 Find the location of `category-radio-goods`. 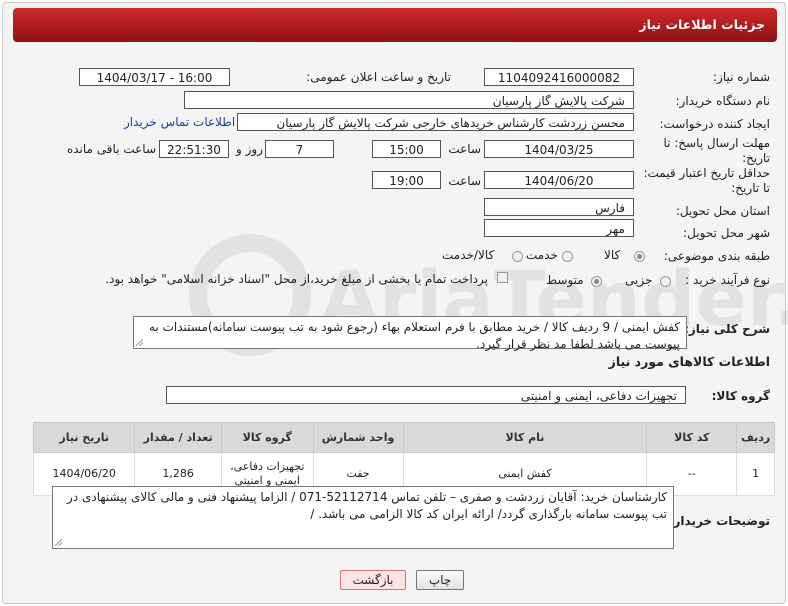

category-radio-goods is located at coordinates (639, 256).